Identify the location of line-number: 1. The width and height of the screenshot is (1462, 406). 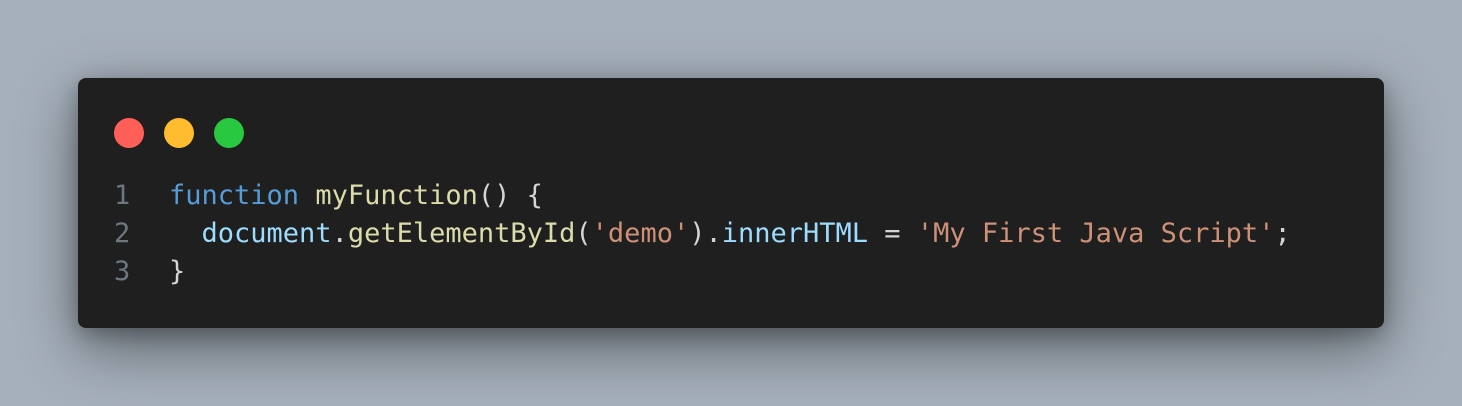
(122, 195).